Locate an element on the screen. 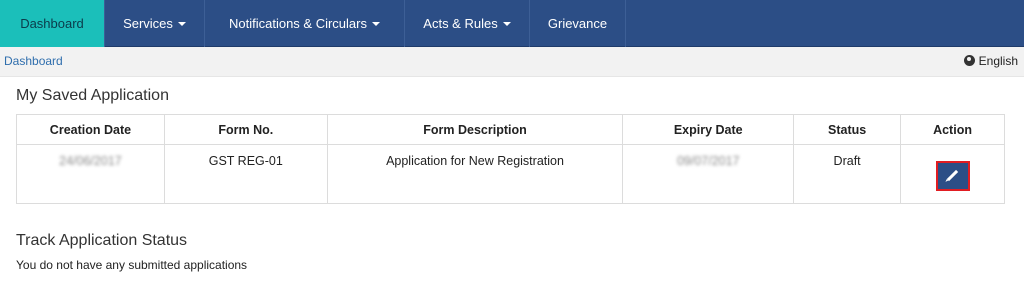 The image size is (1024, 306). language-label: English is located at coordinates (998, 61).